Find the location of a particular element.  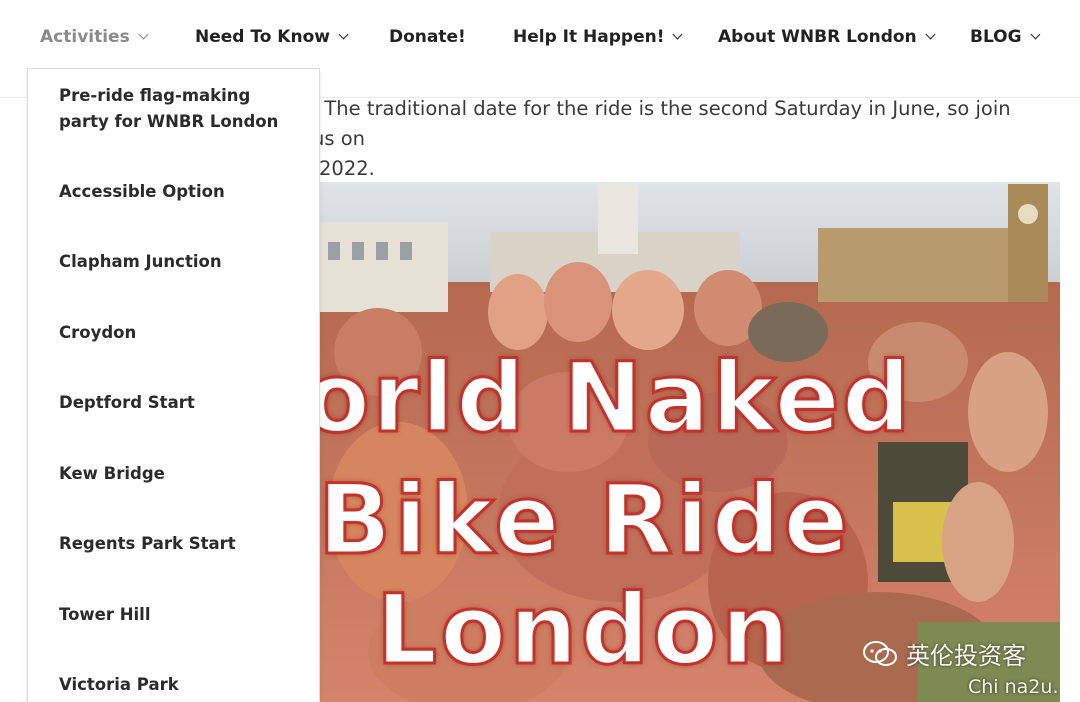

nav-help-it-happen: Help It Happen! is located at coordinates (598, 37).